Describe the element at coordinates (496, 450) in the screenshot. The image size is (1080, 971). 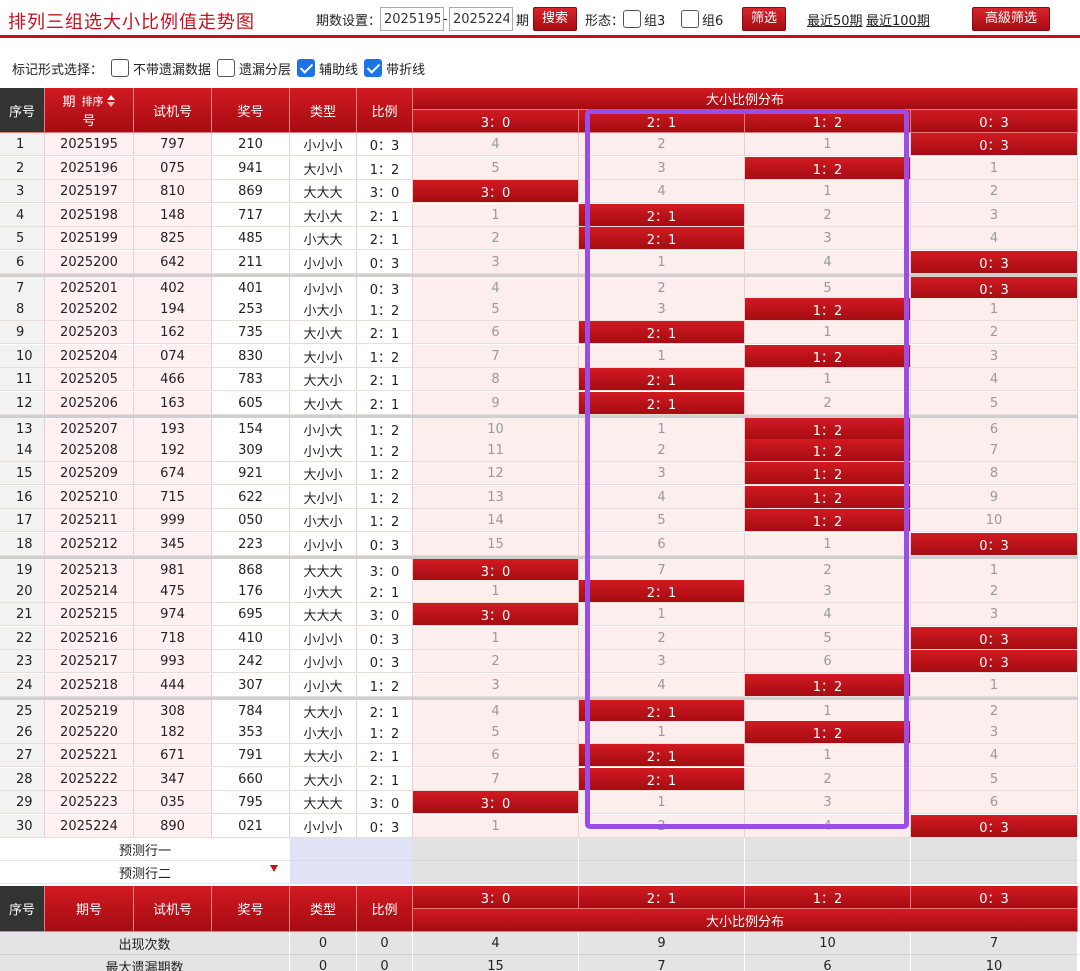
I see `dist-cell: 11` at that location.